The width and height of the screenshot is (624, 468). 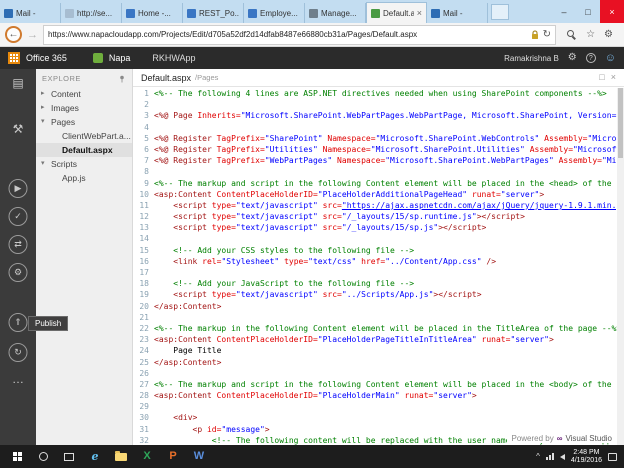 I want to click on editor-tab-title: Default.aspx, so click(x=166, y=78).